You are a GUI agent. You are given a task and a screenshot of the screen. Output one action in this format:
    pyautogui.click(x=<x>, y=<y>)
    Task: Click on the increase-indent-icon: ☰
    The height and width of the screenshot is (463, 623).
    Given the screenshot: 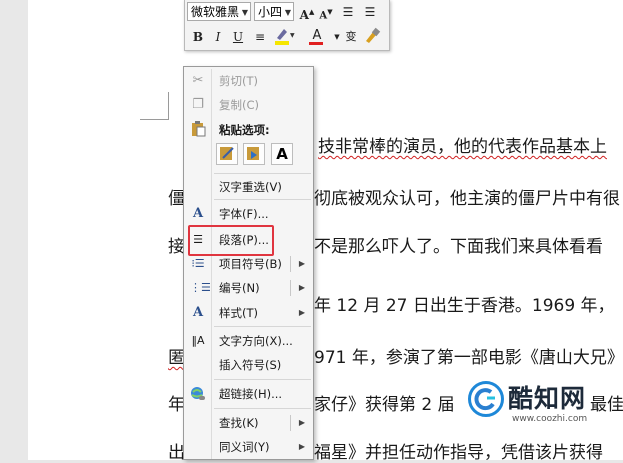 What is the action you would take?
    pyautogui.click(x=370, y=12)
    